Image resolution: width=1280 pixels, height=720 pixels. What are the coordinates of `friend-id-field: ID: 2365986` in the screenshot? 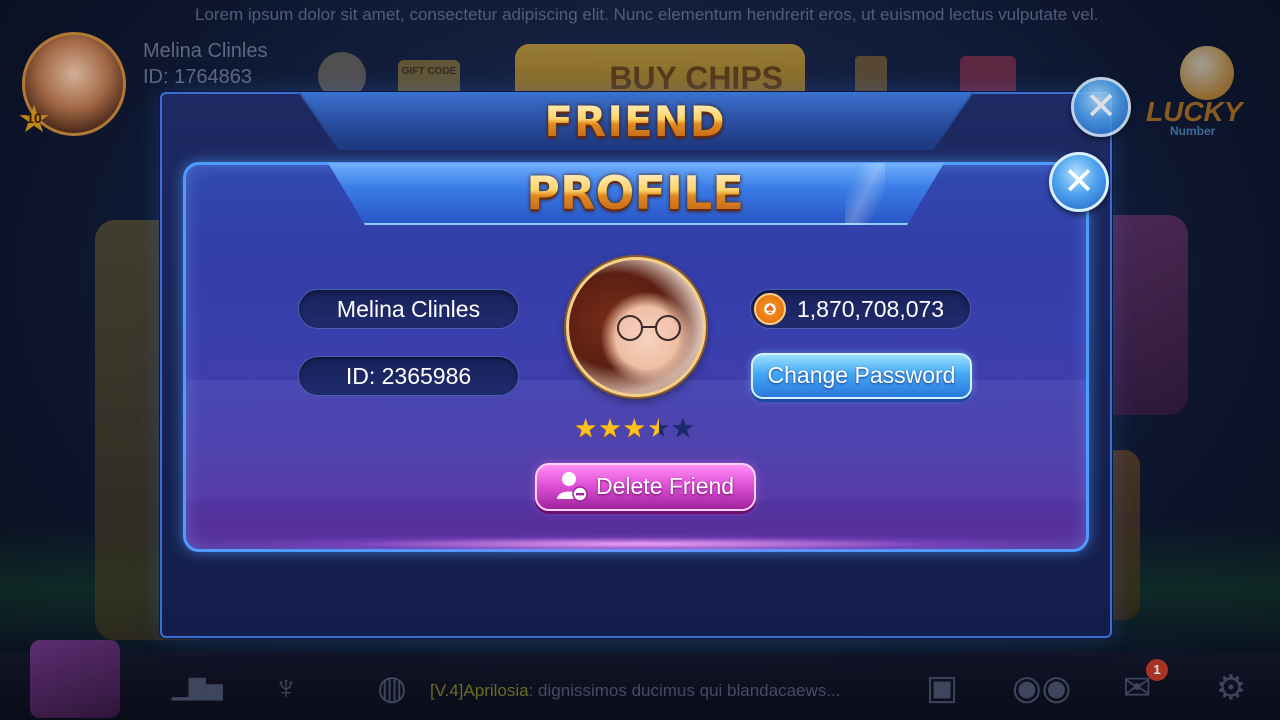 It's located at (408, 376).